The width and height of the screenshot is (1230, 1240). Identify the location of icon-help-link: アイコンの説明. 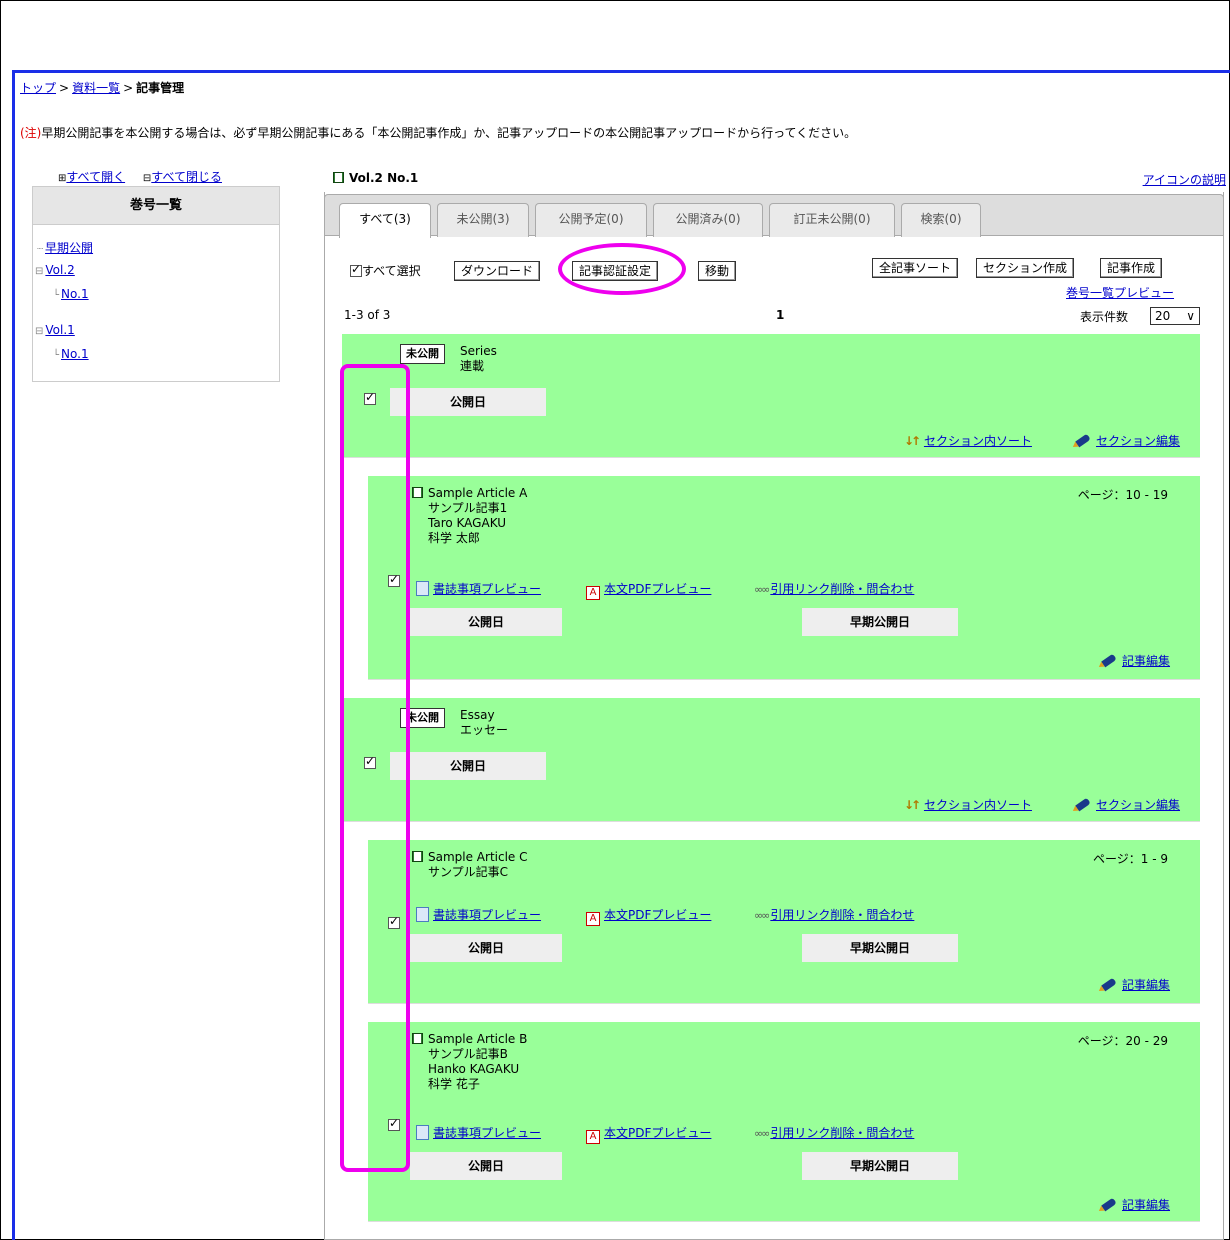
(1184, 179).